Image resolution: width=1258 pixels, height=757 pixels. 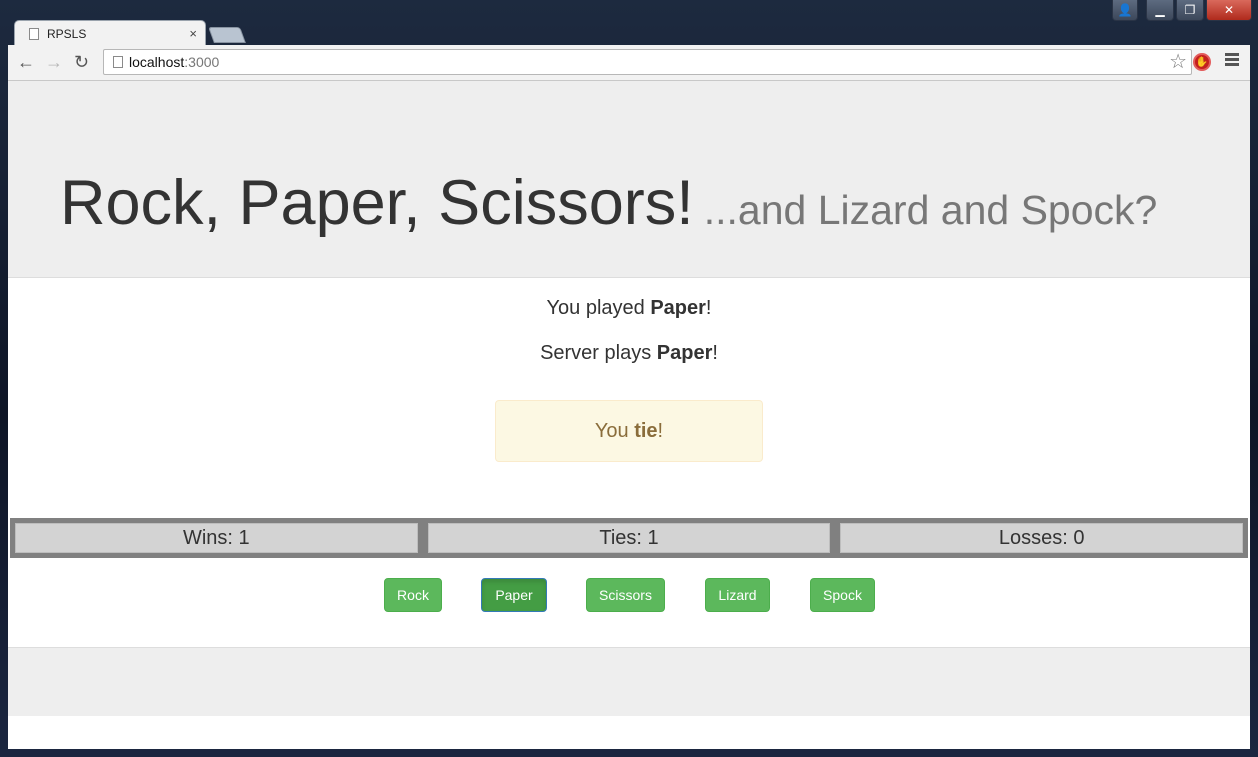 I want to click on window-controls: 👤 ▁ ❐ ✕, so click(x=1182, y=10).